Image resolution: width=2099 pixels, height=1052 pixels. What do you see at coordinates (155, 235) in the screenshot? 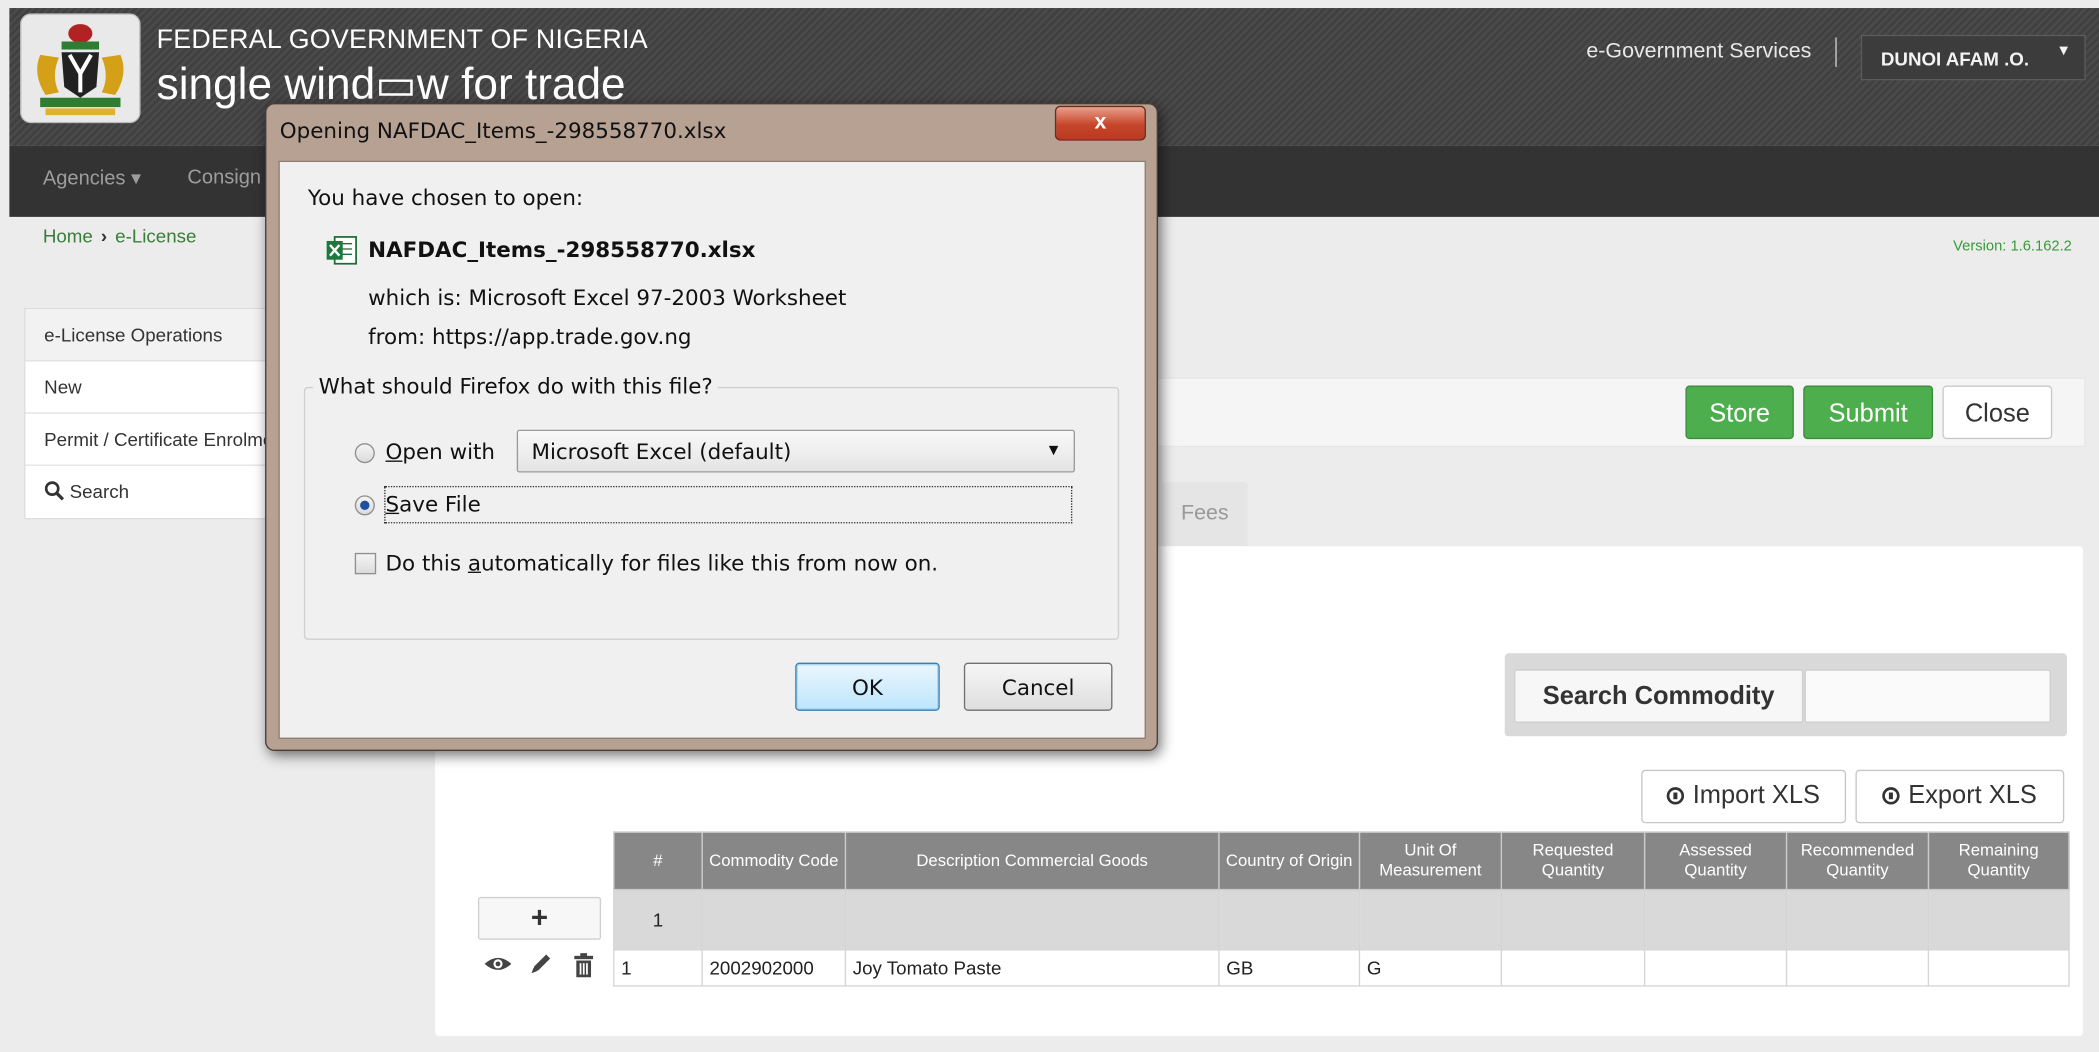
I see `breadcrumb-current: e-License` at bounding box center [155, 235].